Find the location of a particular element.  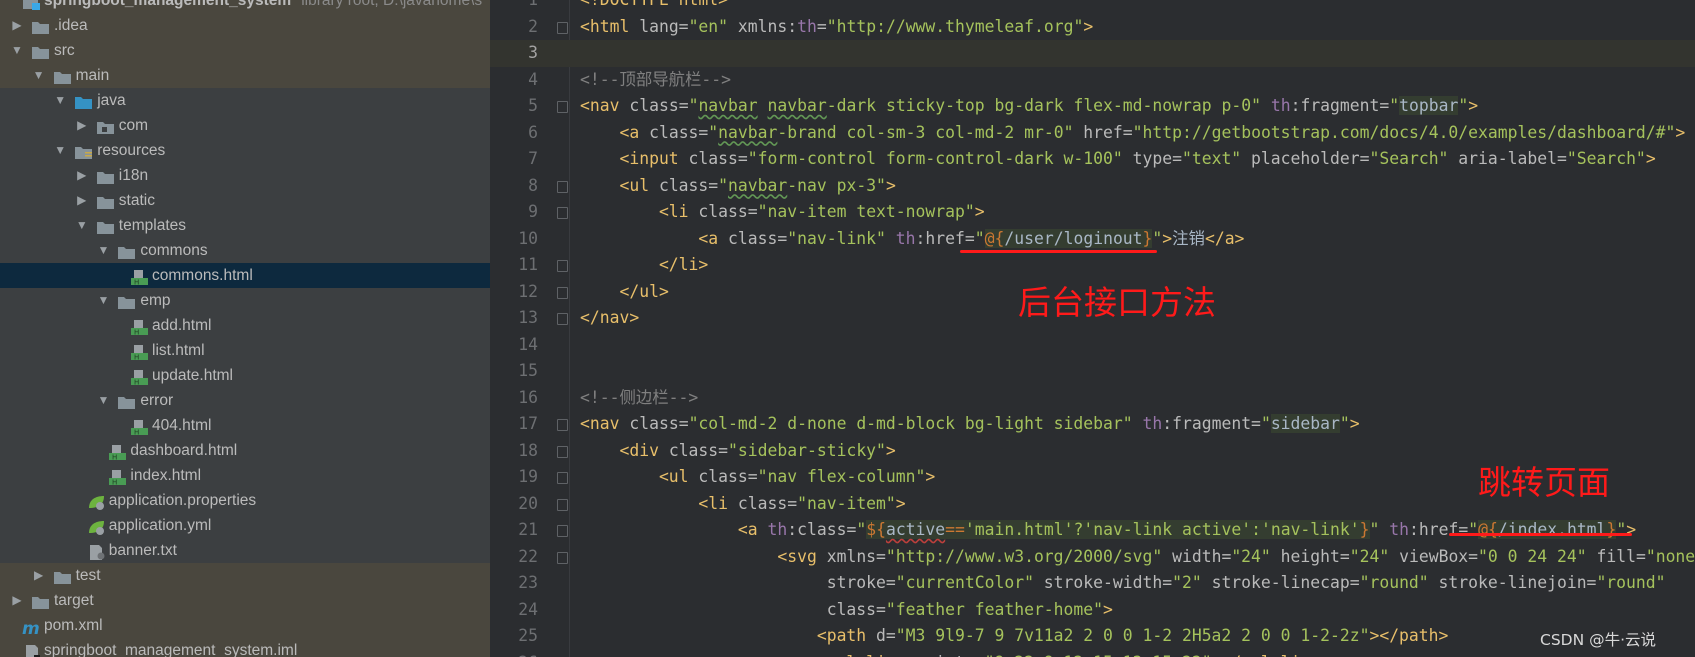

tree-item: m pom.xml is located at coordinates (245, 625).